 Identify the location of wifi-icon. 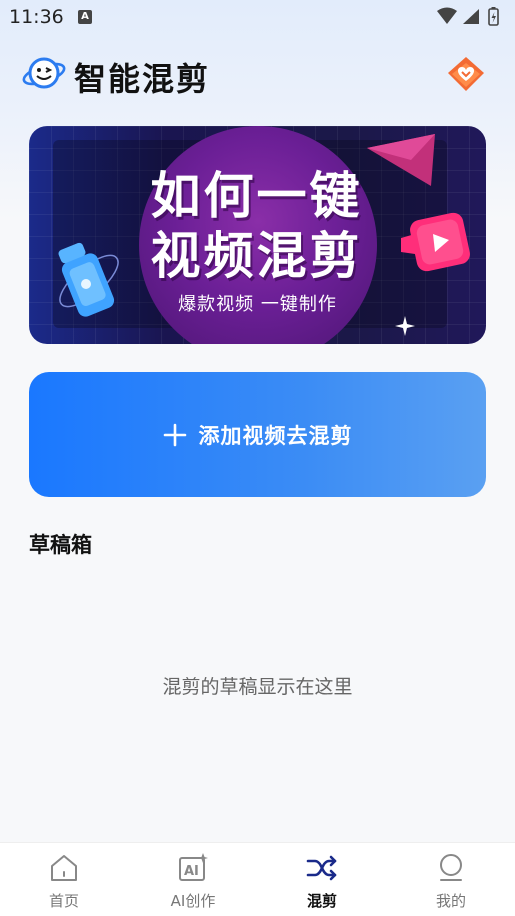
(447, 15).